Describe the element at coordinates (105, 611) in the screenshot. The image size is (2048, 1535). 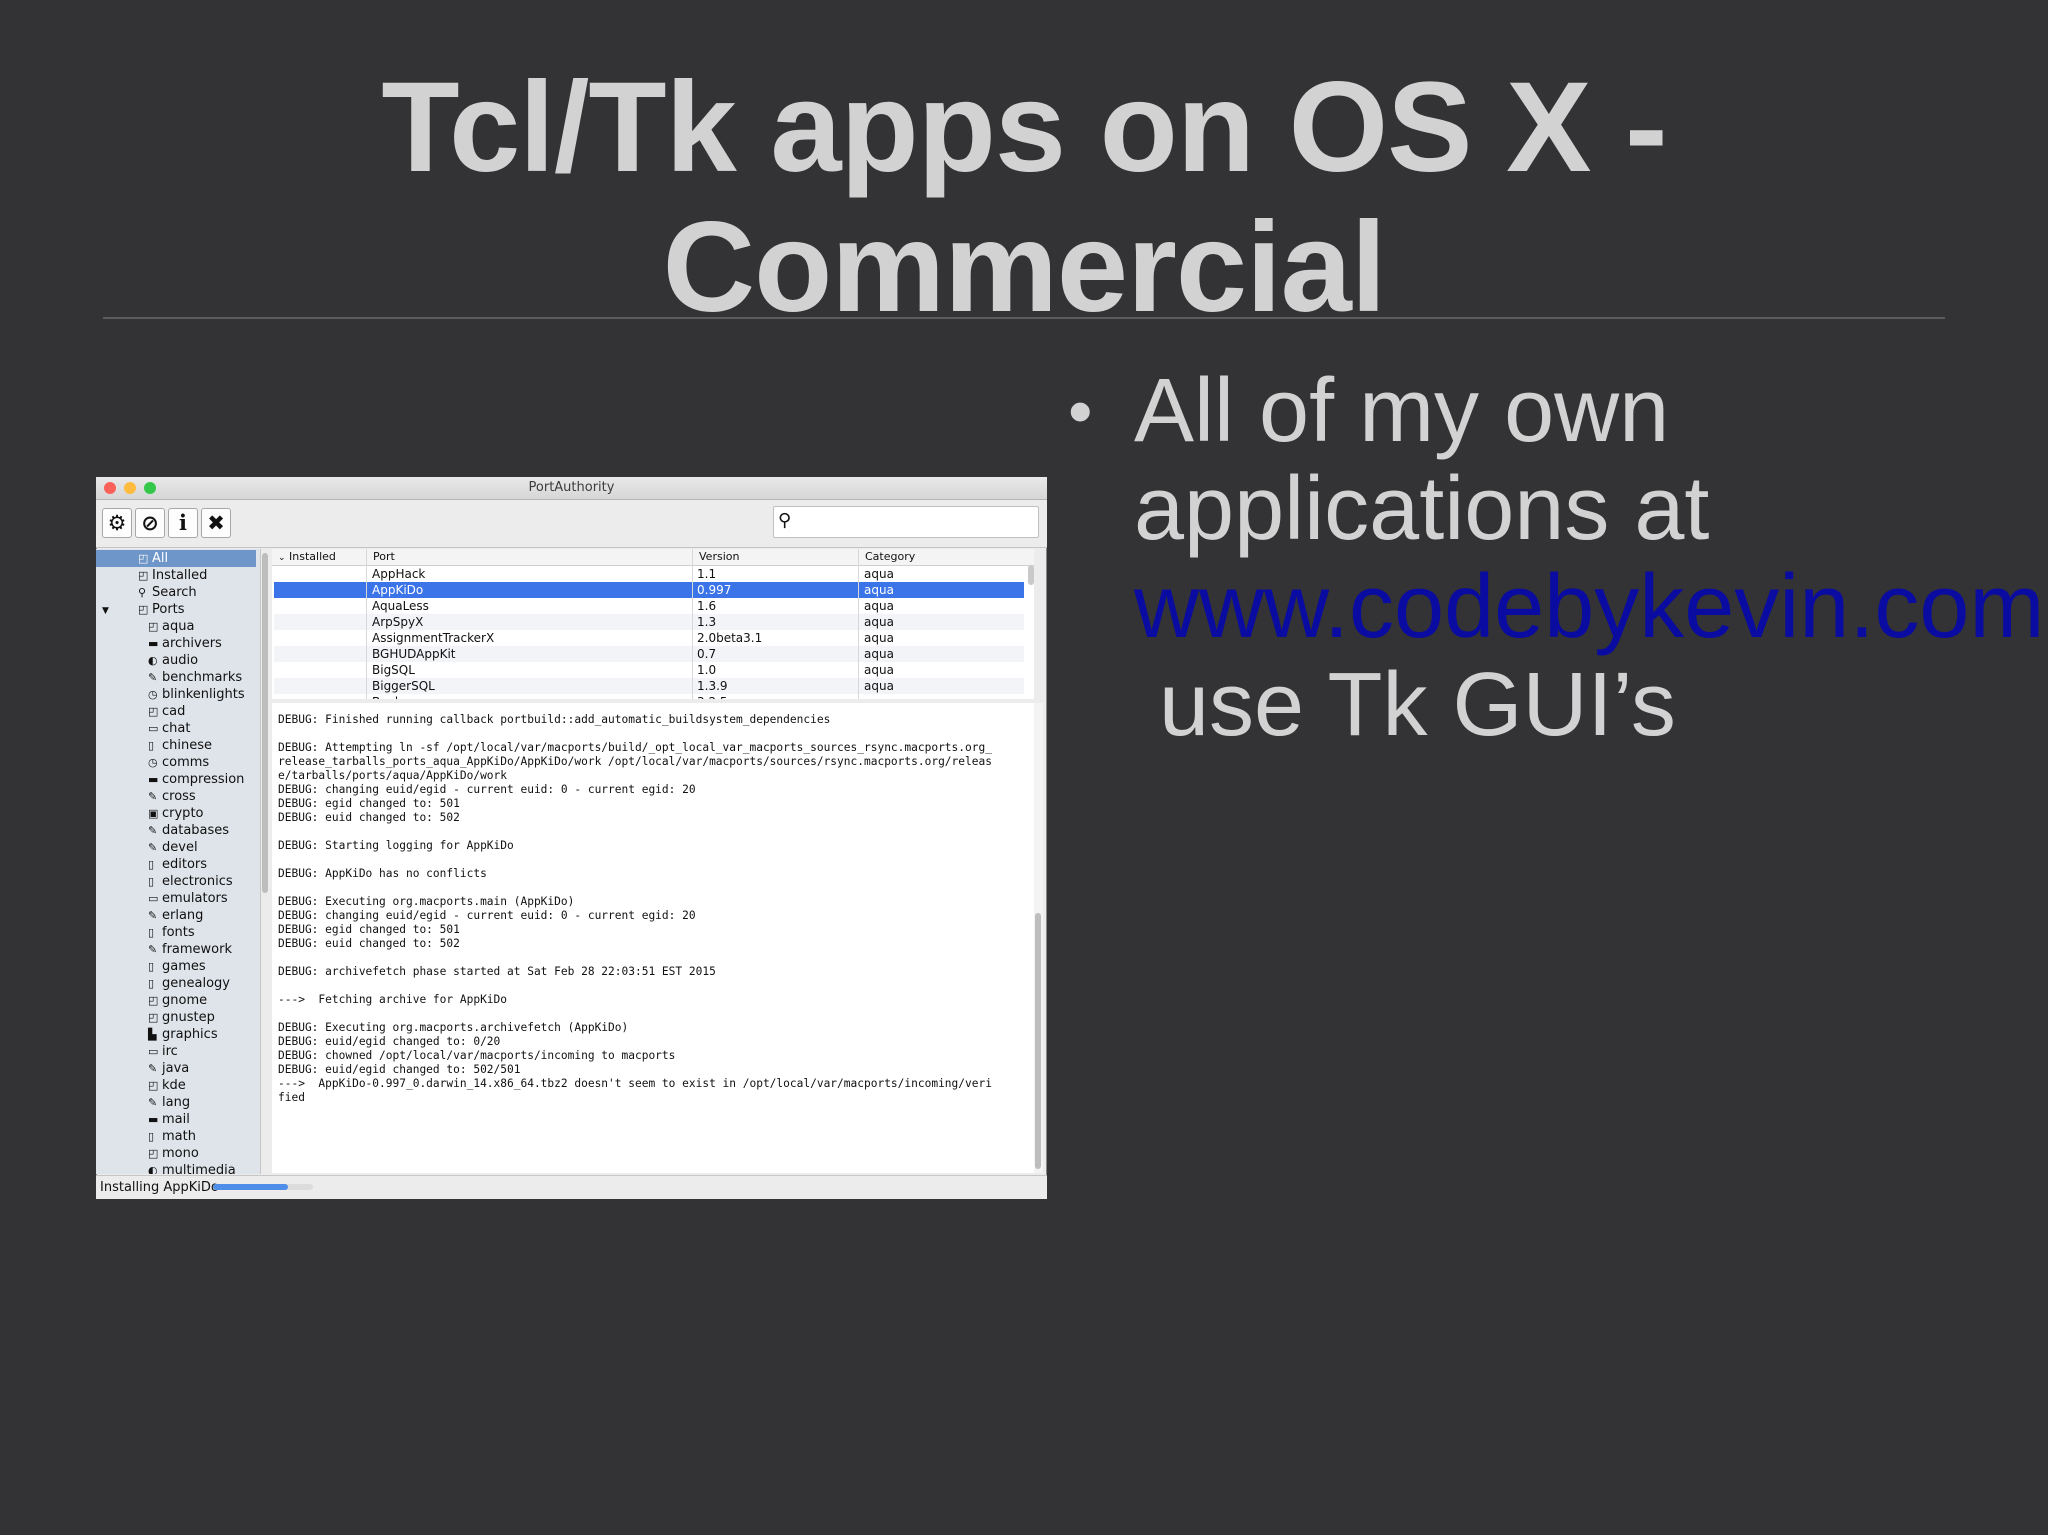
I see `disclosure-triangle-icon: ▼` at that location.